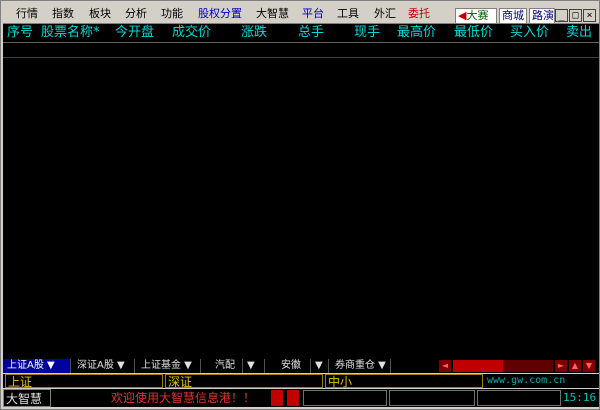 Image resolution: width=600 pixels, height=410 pixels. I want to click on scroll-left-icon: ◄, so click(445, 366).